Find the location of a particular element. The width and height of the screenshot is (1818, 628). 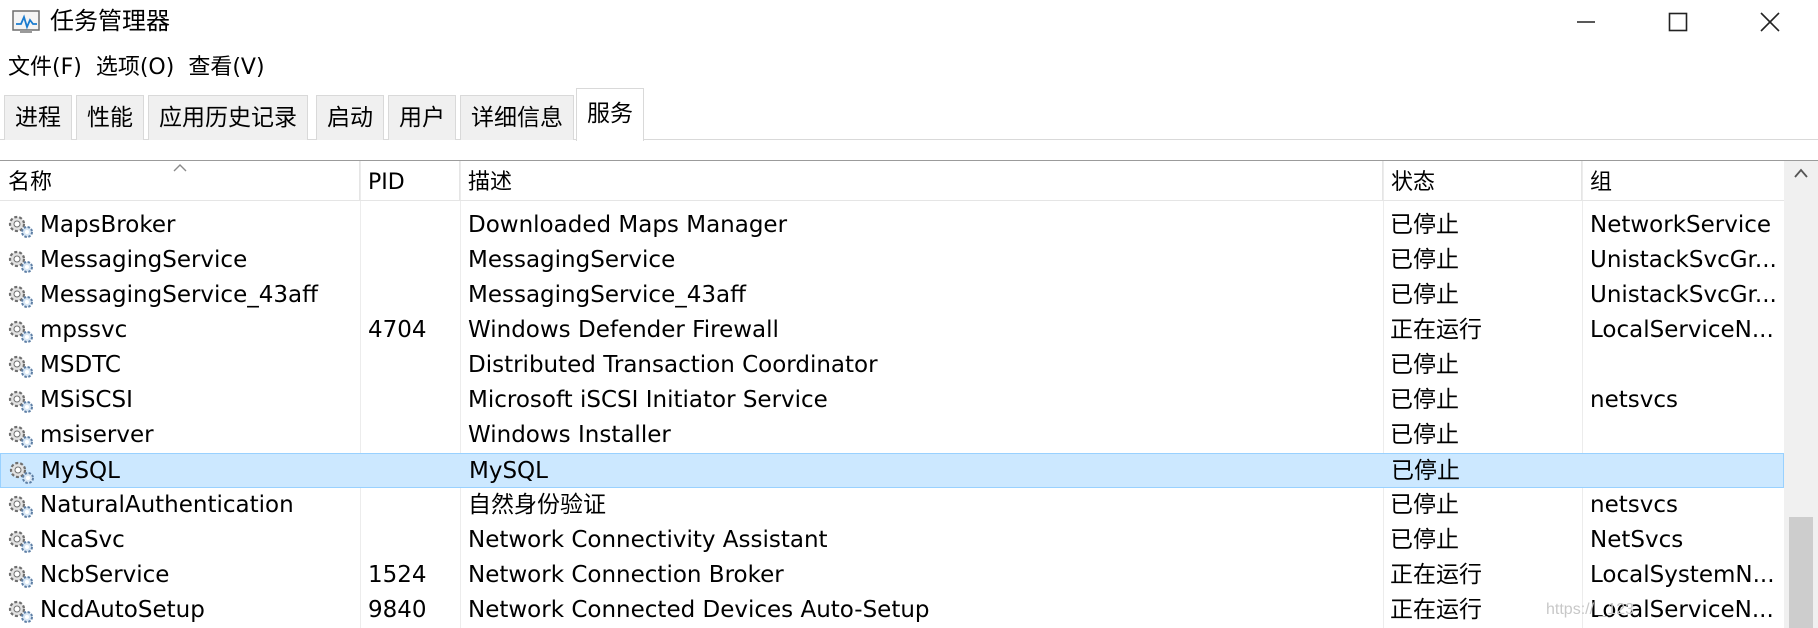

minimize-icon is located at coordinates (1586, 22).